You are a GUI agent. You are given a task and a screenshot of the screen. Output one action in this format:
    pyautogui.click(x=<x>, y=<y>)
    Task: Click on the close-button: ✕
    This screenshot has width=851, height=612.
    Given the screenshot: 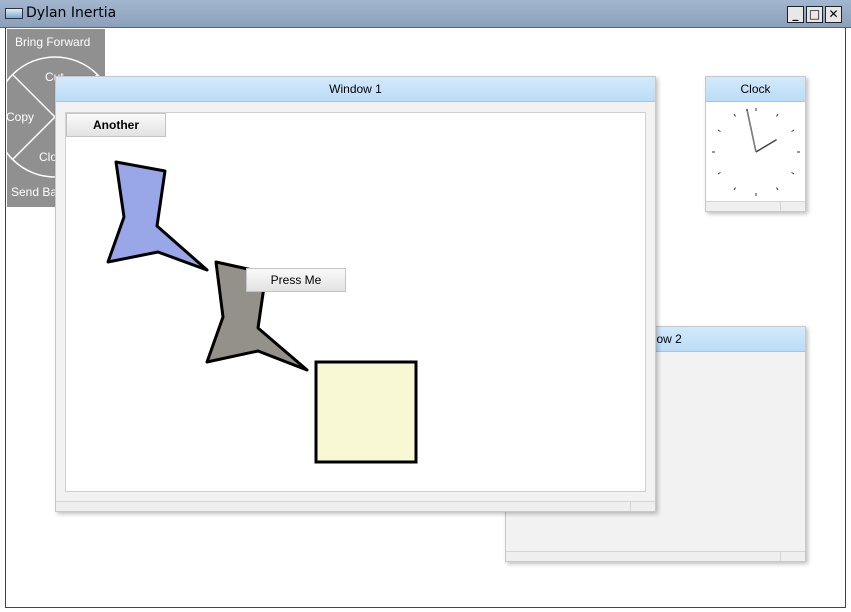 What is the action you would take?
    pyautogui.click(x=833, y=14)
    